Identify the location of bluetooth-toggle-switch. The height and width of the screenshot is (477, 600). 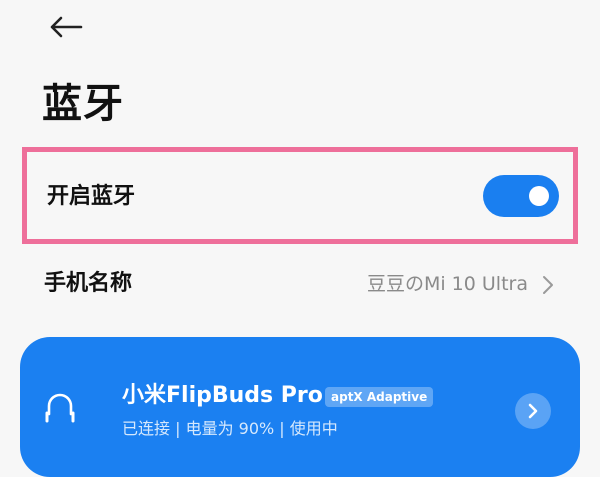
(521, 196).